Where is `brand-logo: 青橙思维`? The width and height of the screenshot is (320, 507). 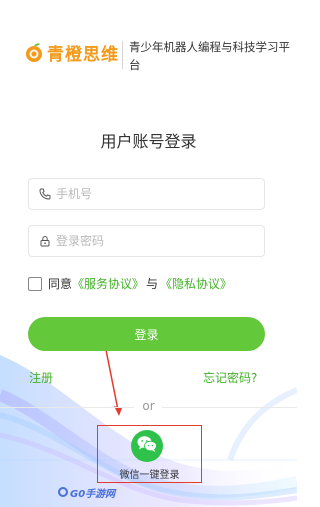 brand-logo: 青橙思维 is located at coordinates (71, 52).